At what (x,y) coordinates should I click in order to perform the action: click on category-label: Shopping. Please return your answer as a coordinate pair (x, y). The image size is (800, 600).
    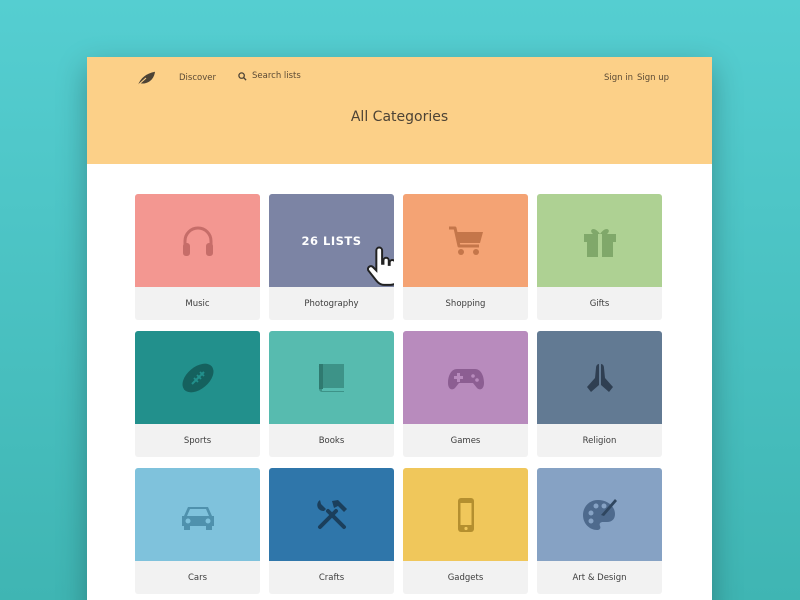
    Looking at the image, I should click on (465, 303).